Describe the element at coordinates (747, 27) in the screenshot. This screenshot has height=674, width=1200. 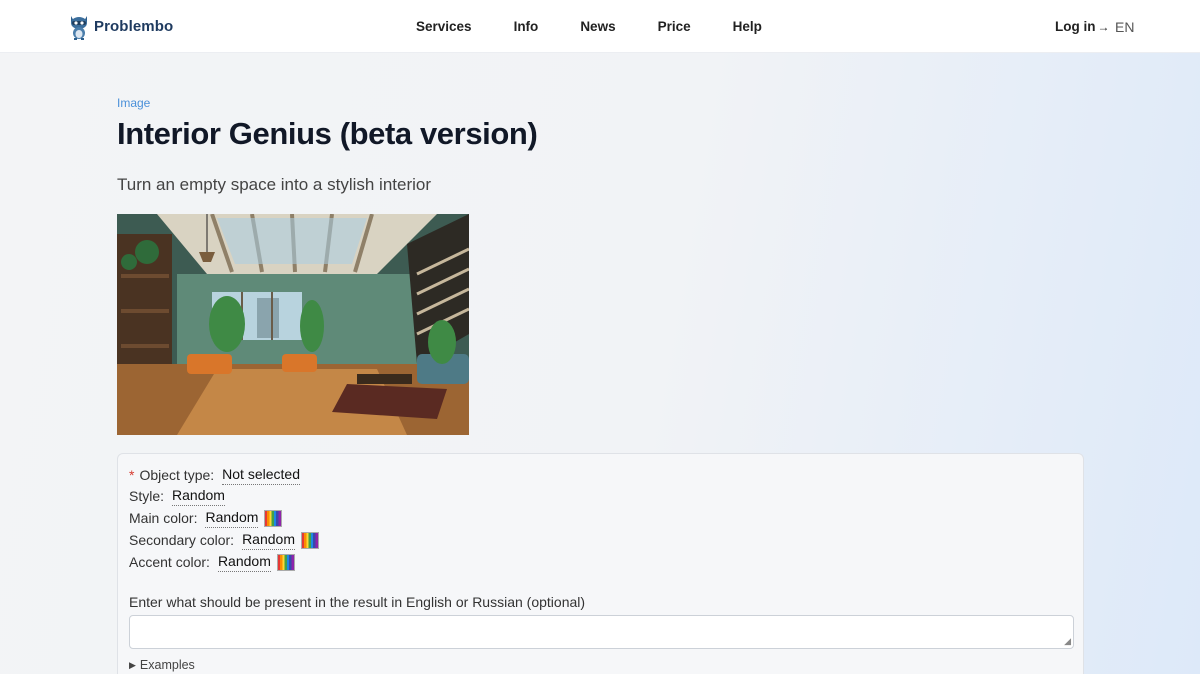
I see `nav-item-help: Help` at that location.